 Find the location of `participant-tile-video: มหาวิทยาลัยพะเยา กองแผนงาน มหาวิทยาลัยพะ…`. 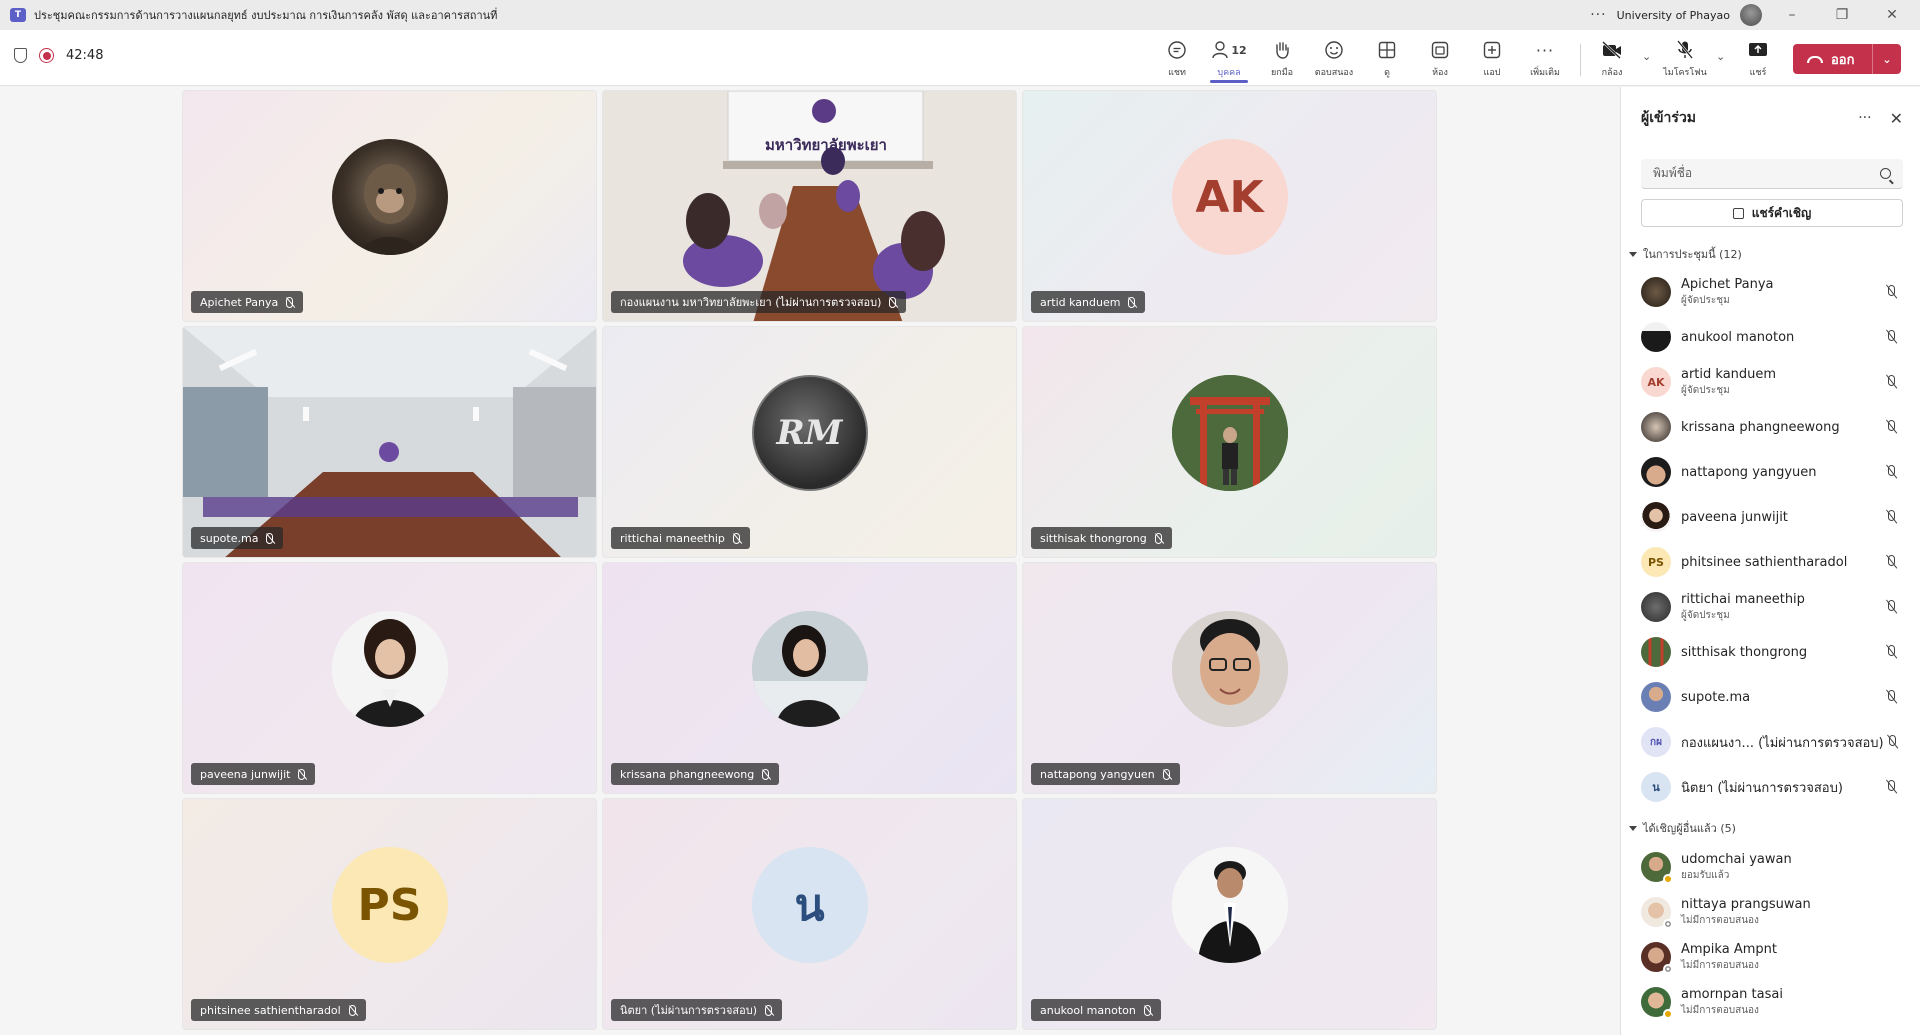

participant-tile-video: มหาวิทยาลัยพะเยา กองแผนงาน มหาวิทยาลัยพะ… is located at coordinates (809, 206).